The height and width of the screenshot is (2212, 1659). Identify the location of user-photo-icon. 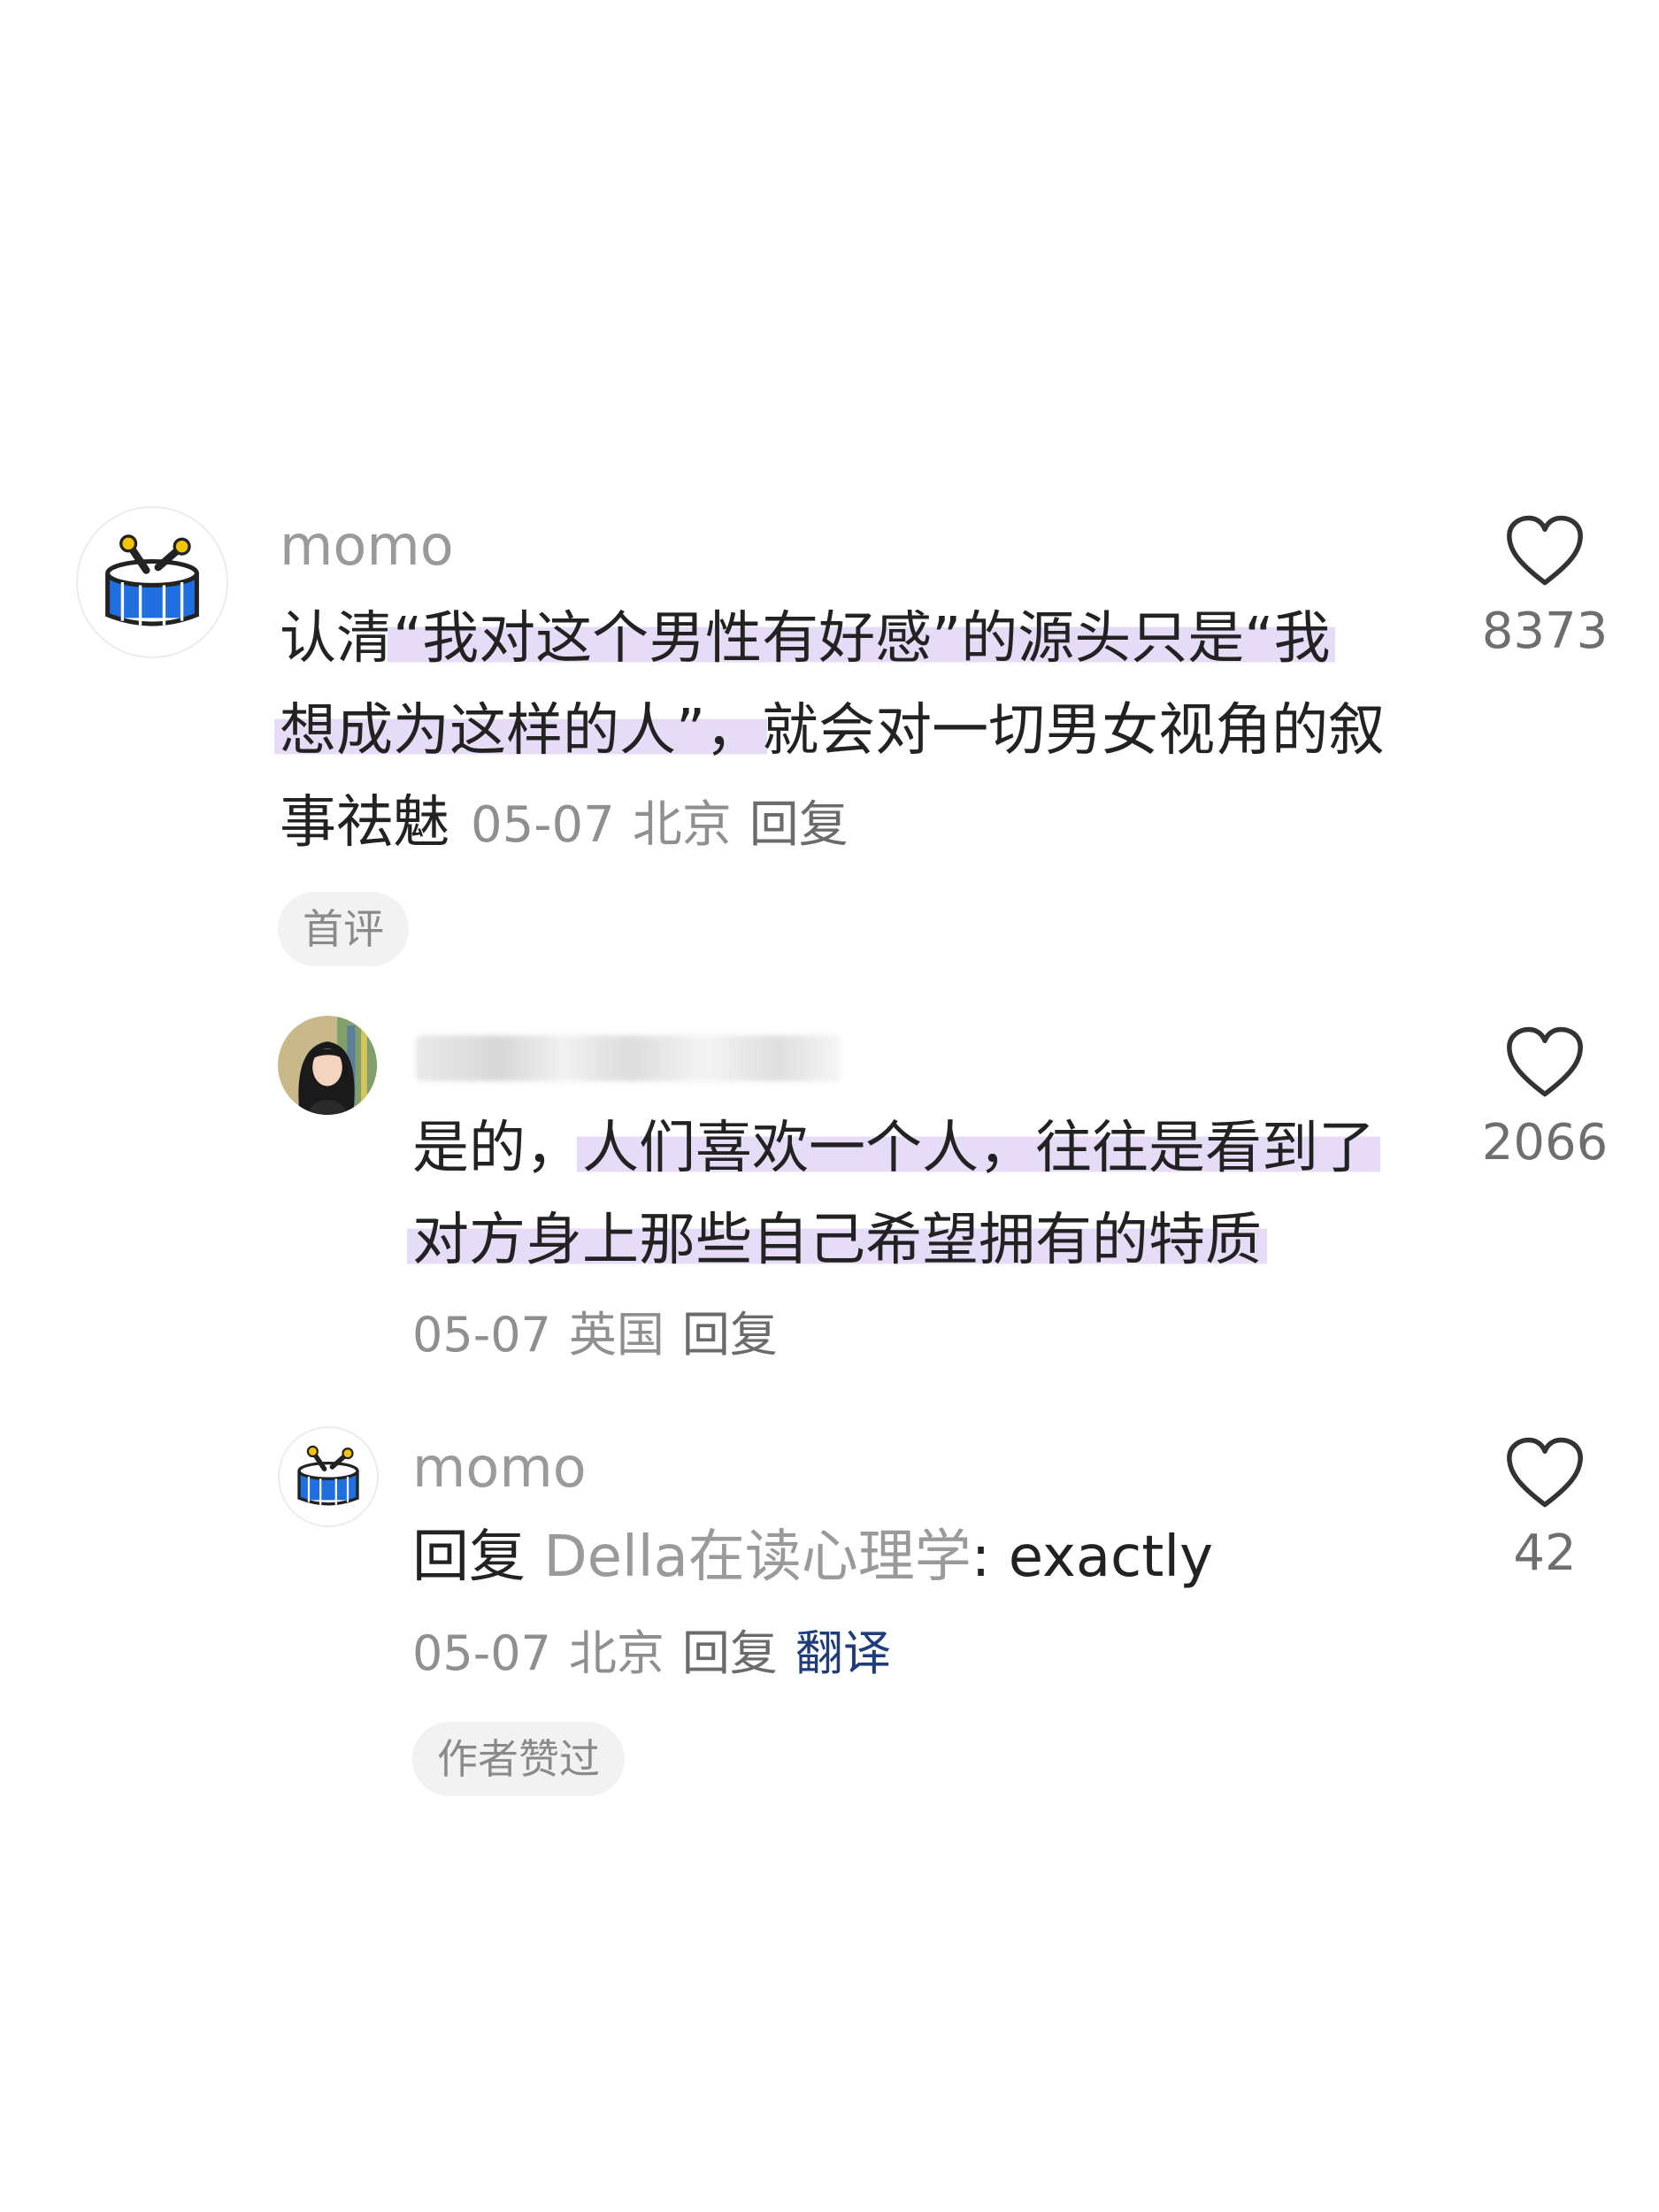
(328, 1065).